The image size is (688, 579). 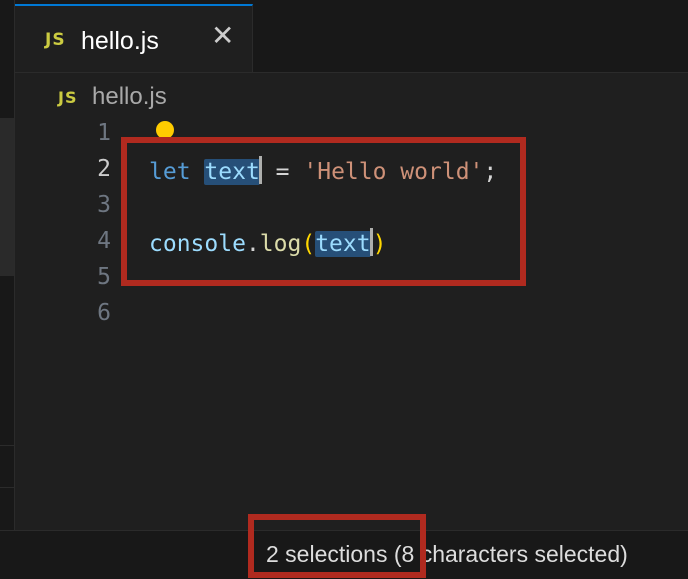 What do you see at coordinates (104, 241) in the screenshot?
I see `line-number: 4` at bounding box center [104, 241].